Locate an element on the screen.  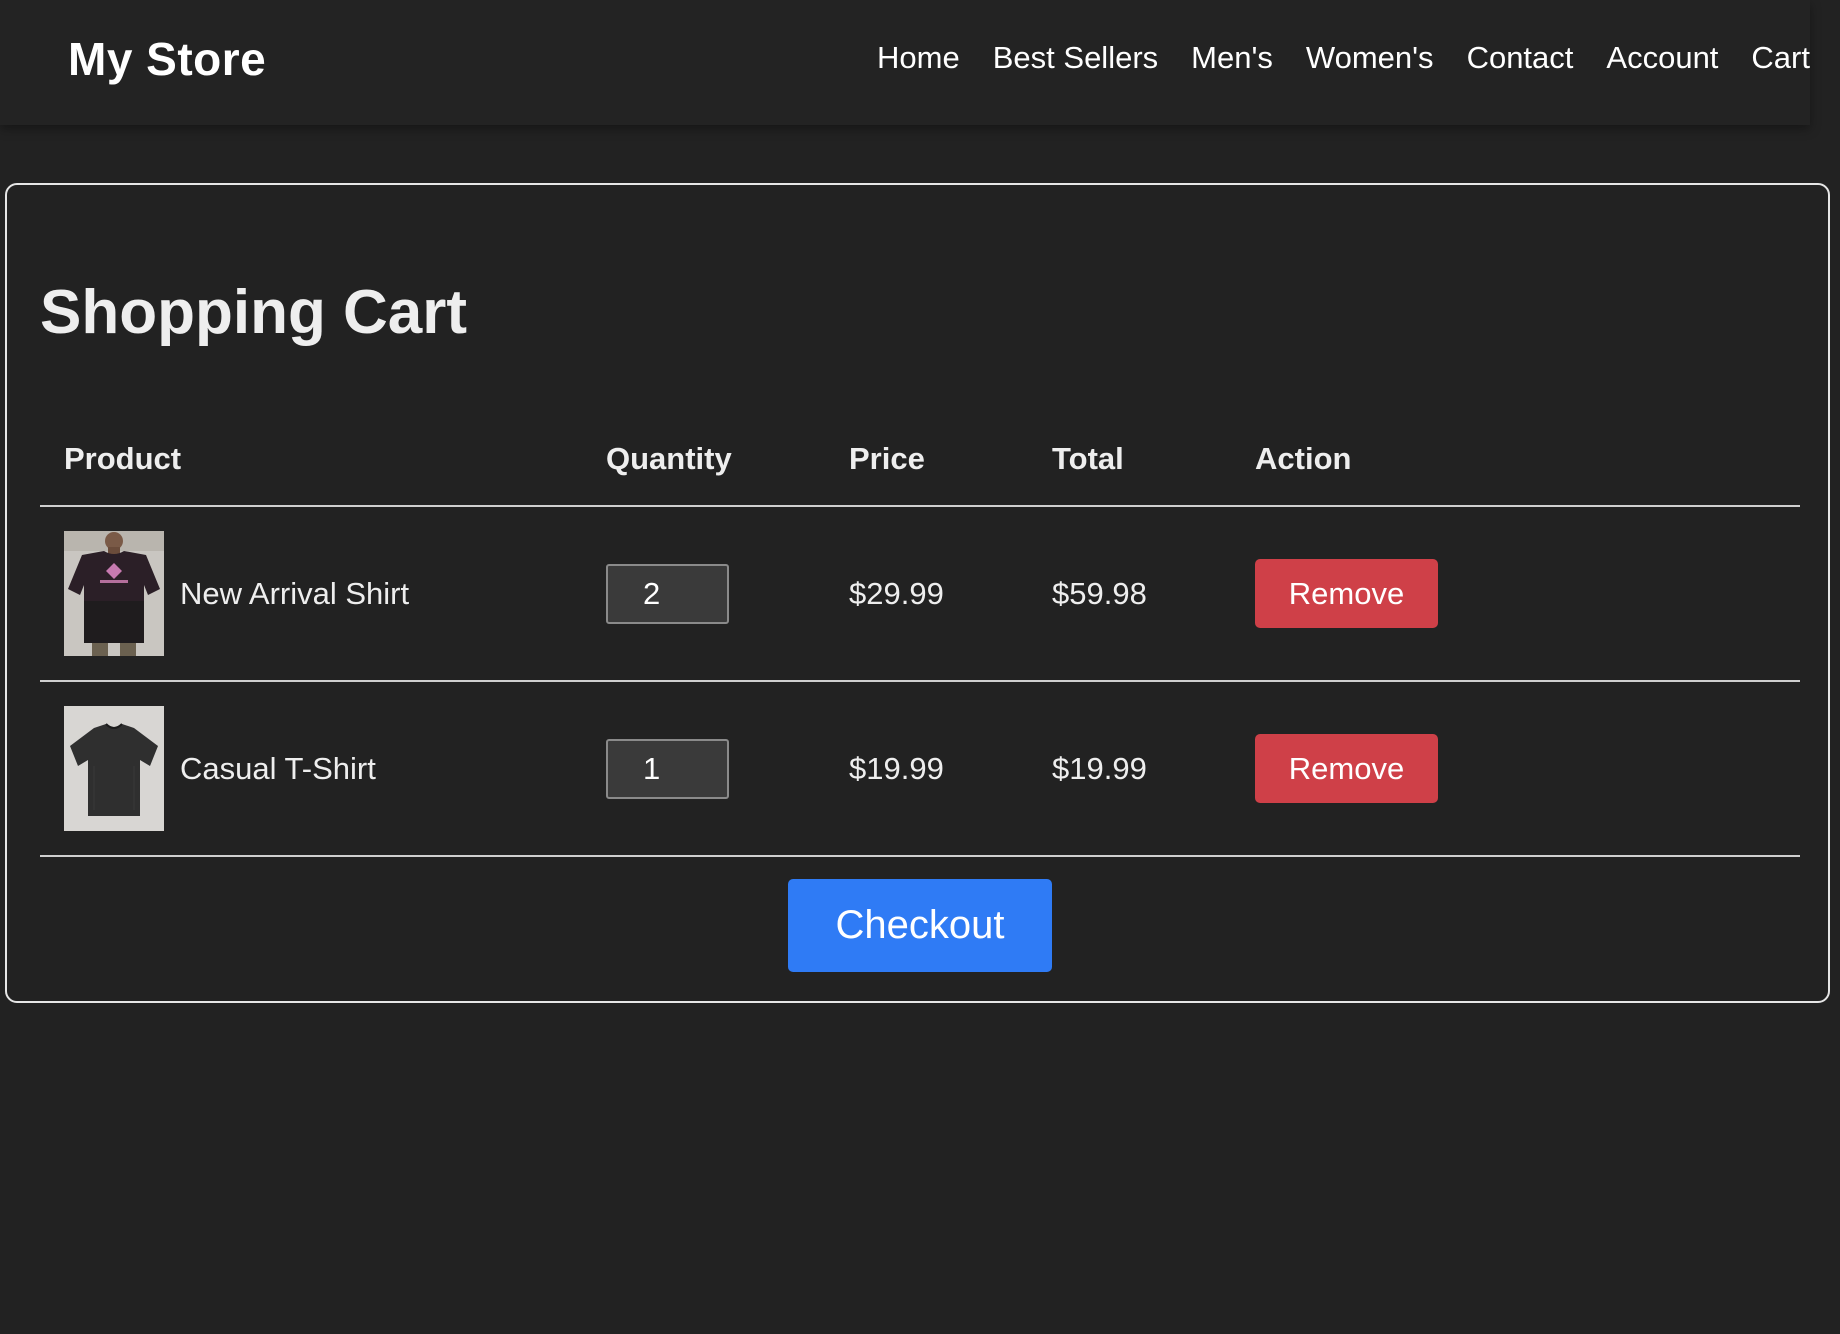
total-cell: $19.99 is located at coordinates (1129, 769).